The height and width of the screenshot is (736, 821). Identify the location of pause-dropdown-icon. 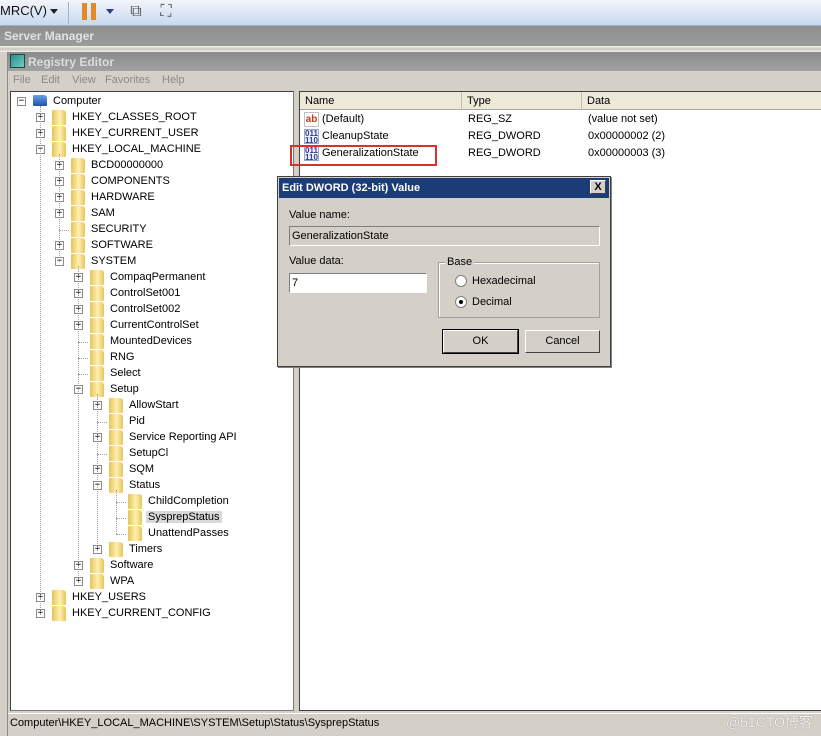
(110, 11).